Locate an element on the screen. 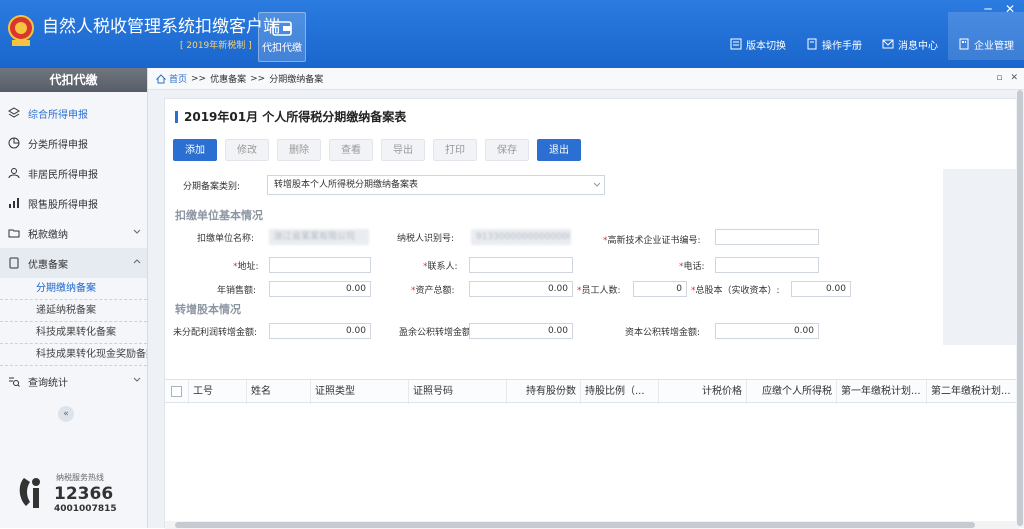  breadcrumb-home: 首页 is located at coordinates (171, 78).